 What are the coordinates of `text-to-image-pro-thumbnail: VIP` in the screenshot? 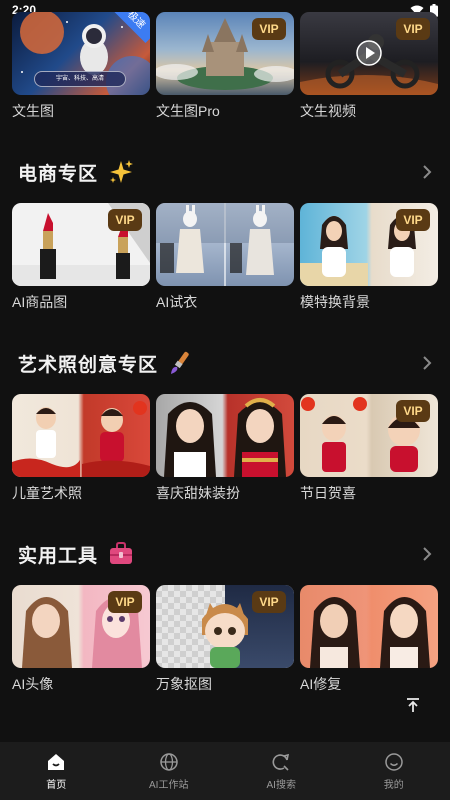 It's located at (225, 53).